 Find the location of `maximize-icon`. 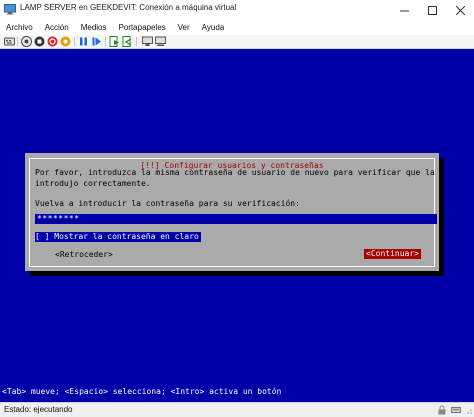

maximize-icon is located at coordinates (432, 10).